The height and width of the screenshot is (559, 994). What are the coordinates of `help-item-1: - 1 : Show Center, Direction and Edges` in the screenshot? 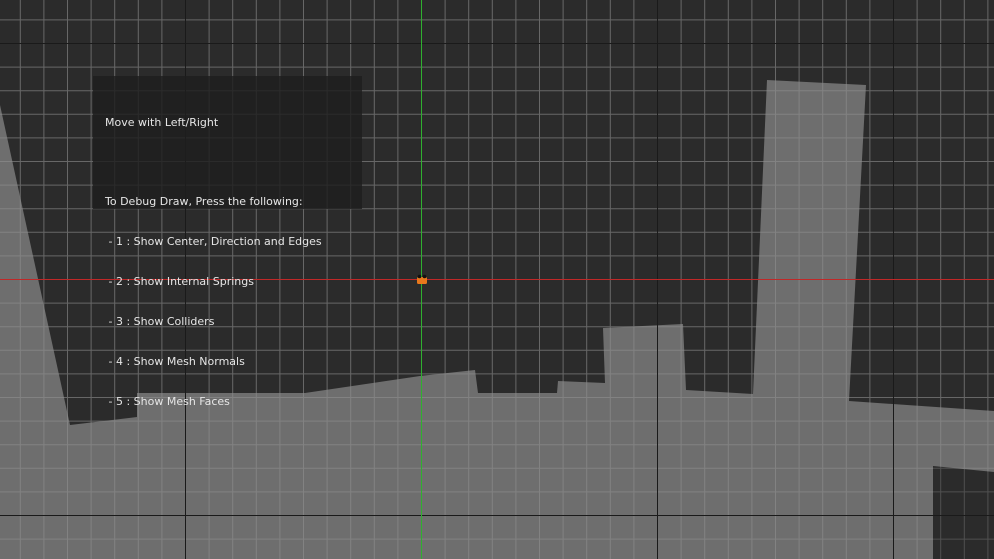 It's located at (213, 242).